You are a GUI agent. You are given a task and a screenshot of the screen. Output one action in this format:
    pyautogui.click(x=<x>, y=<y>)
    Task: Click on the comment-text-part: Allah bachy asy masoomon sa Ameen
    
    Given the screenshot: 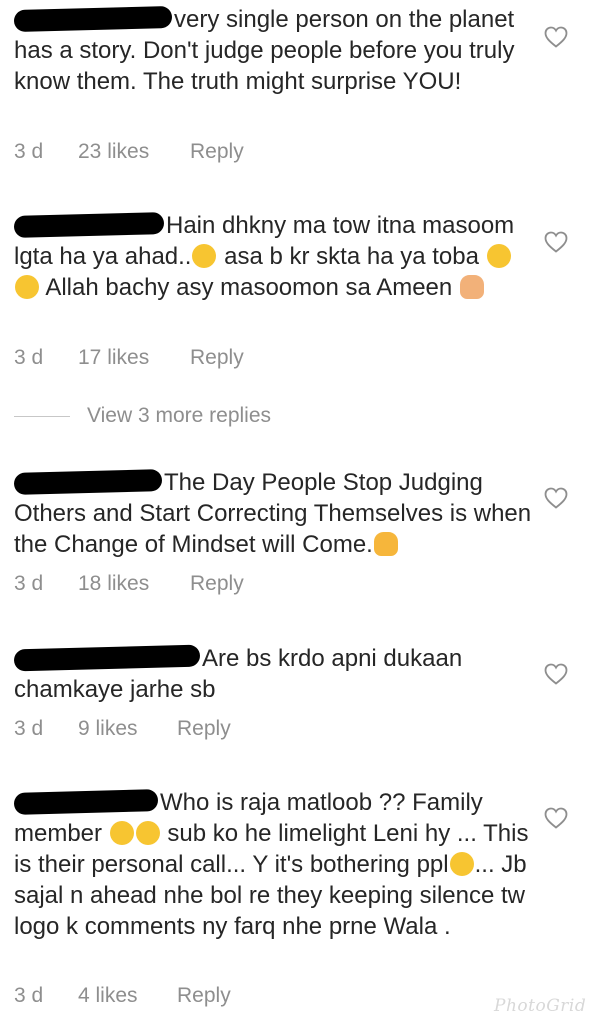 What is the action you would take?
    pyautogui.click(x=249, y=287)
    